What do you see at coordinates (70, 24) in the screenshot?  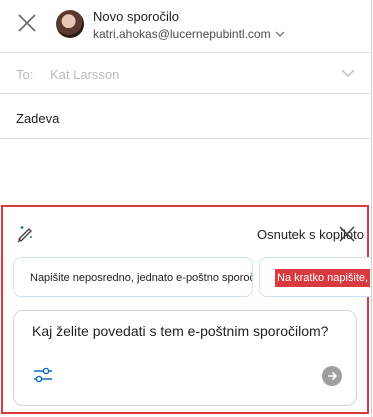 I see `avatar` at bounding box center [70, 24].